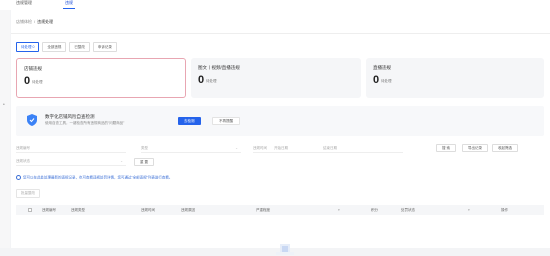 This screenshot has width=550, height=256. I want to click on start-check-button: 去检测, so click(189, 121).